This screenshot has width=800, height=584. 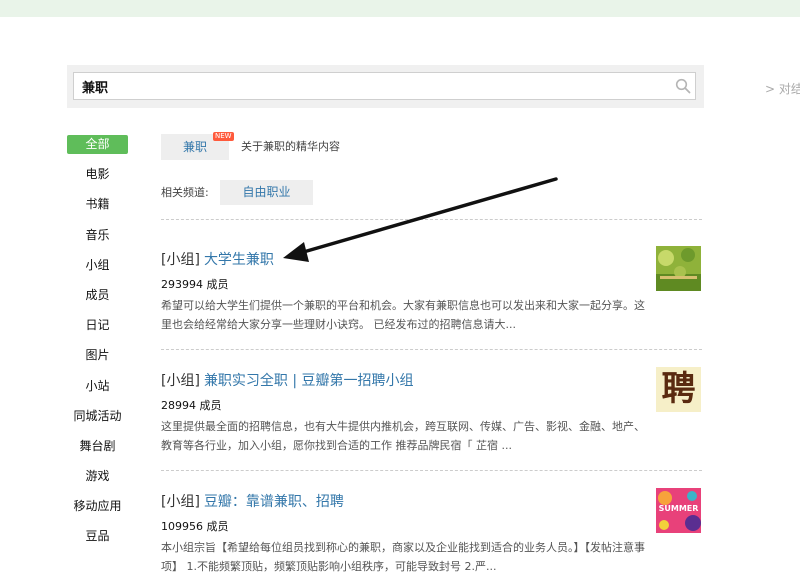 I want to click on nav-item-label: 成员, so click(x=97, y=294).